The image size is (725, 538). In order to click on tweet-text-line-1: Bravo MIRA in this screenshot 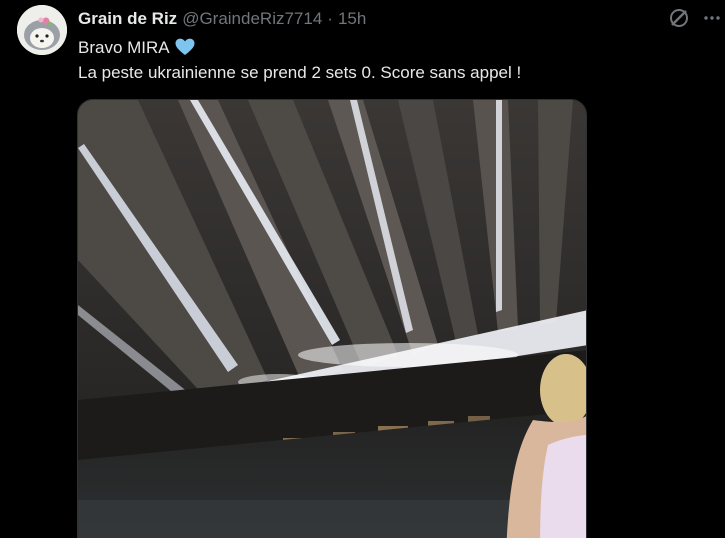, I will do `click(388, 47)`.